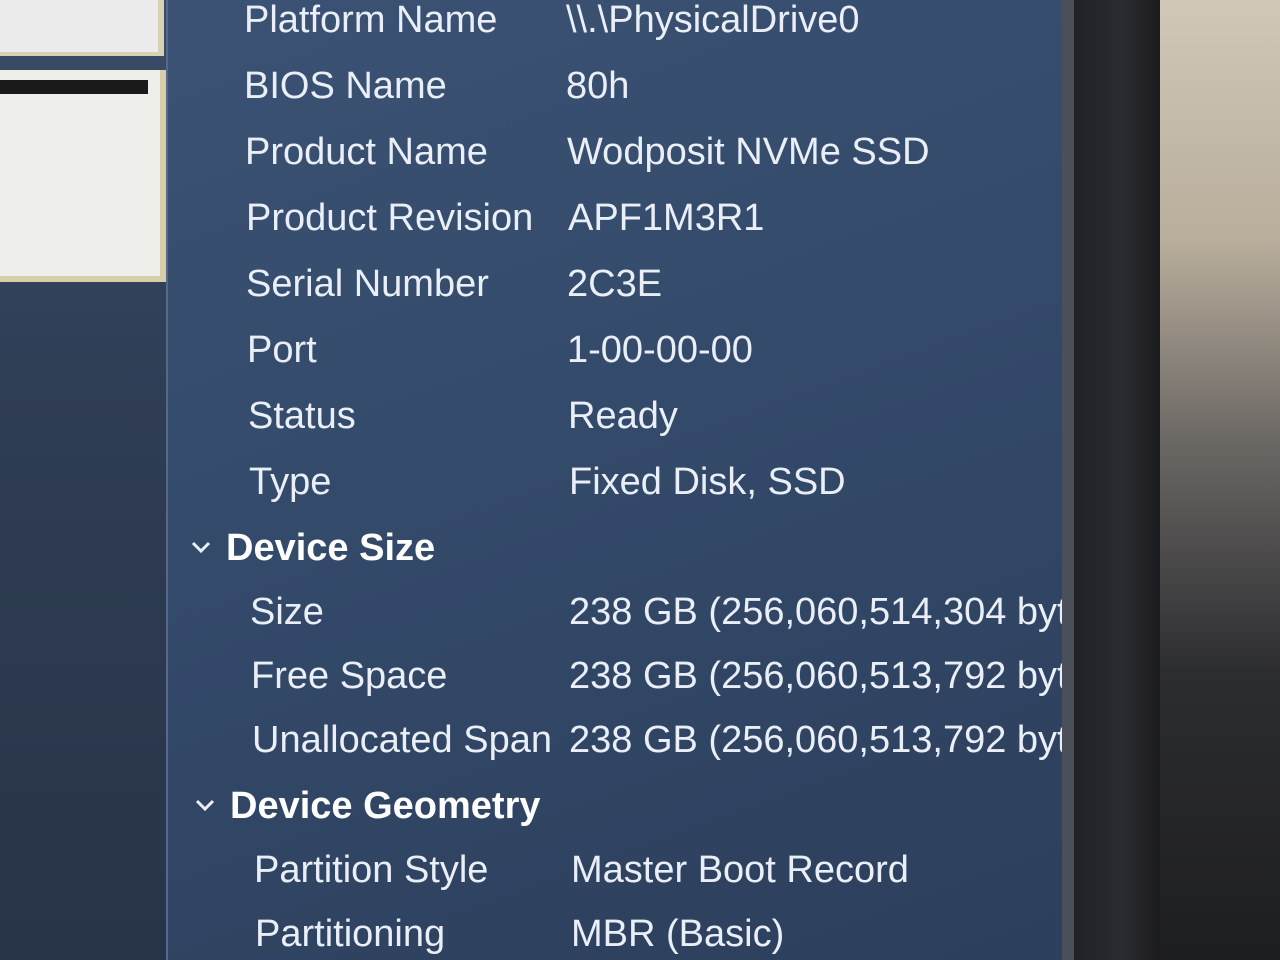 This screenshot has height=960, width=1280. Describe the element at coordinates (748, 151) in the screenshot. I see `property-value: Wodposit NVMe SSD` at that location.